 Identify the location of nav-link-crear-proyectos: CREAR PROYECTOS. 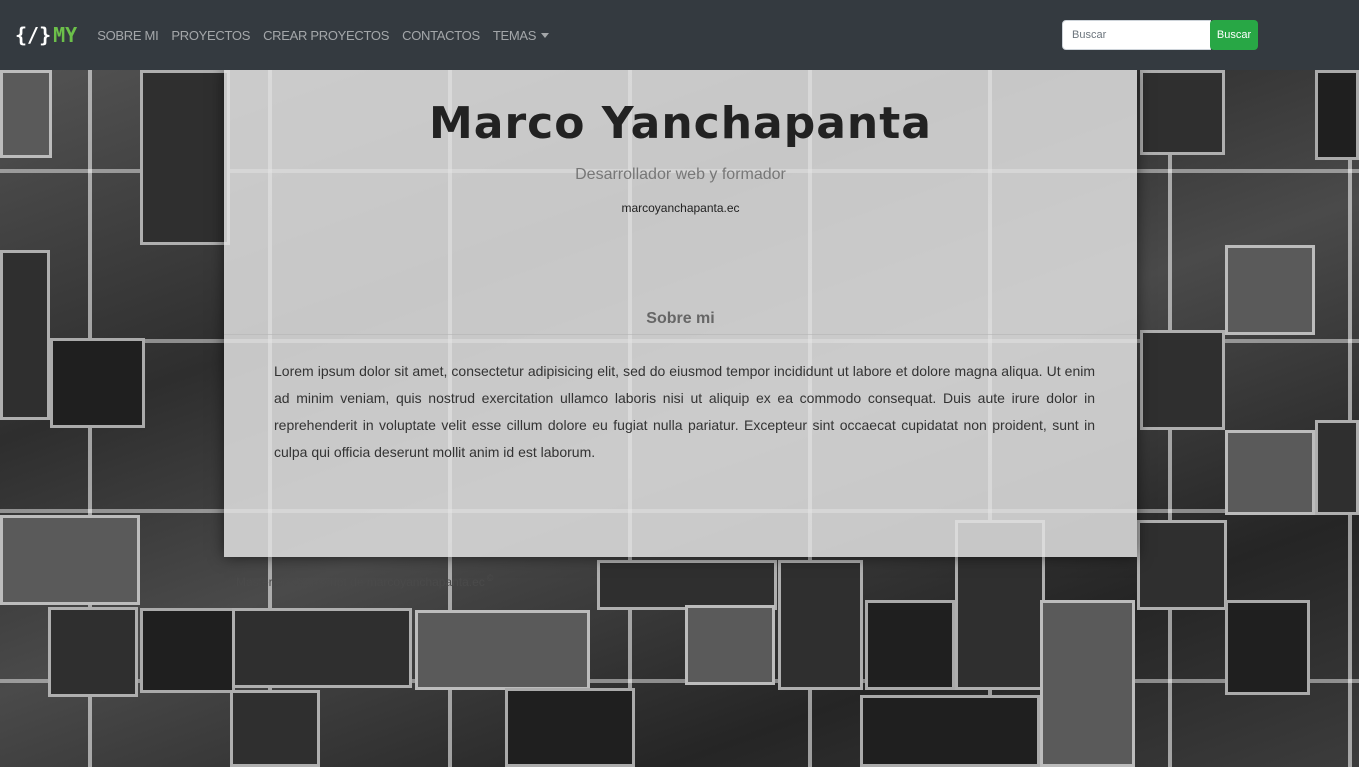
(326, 35).